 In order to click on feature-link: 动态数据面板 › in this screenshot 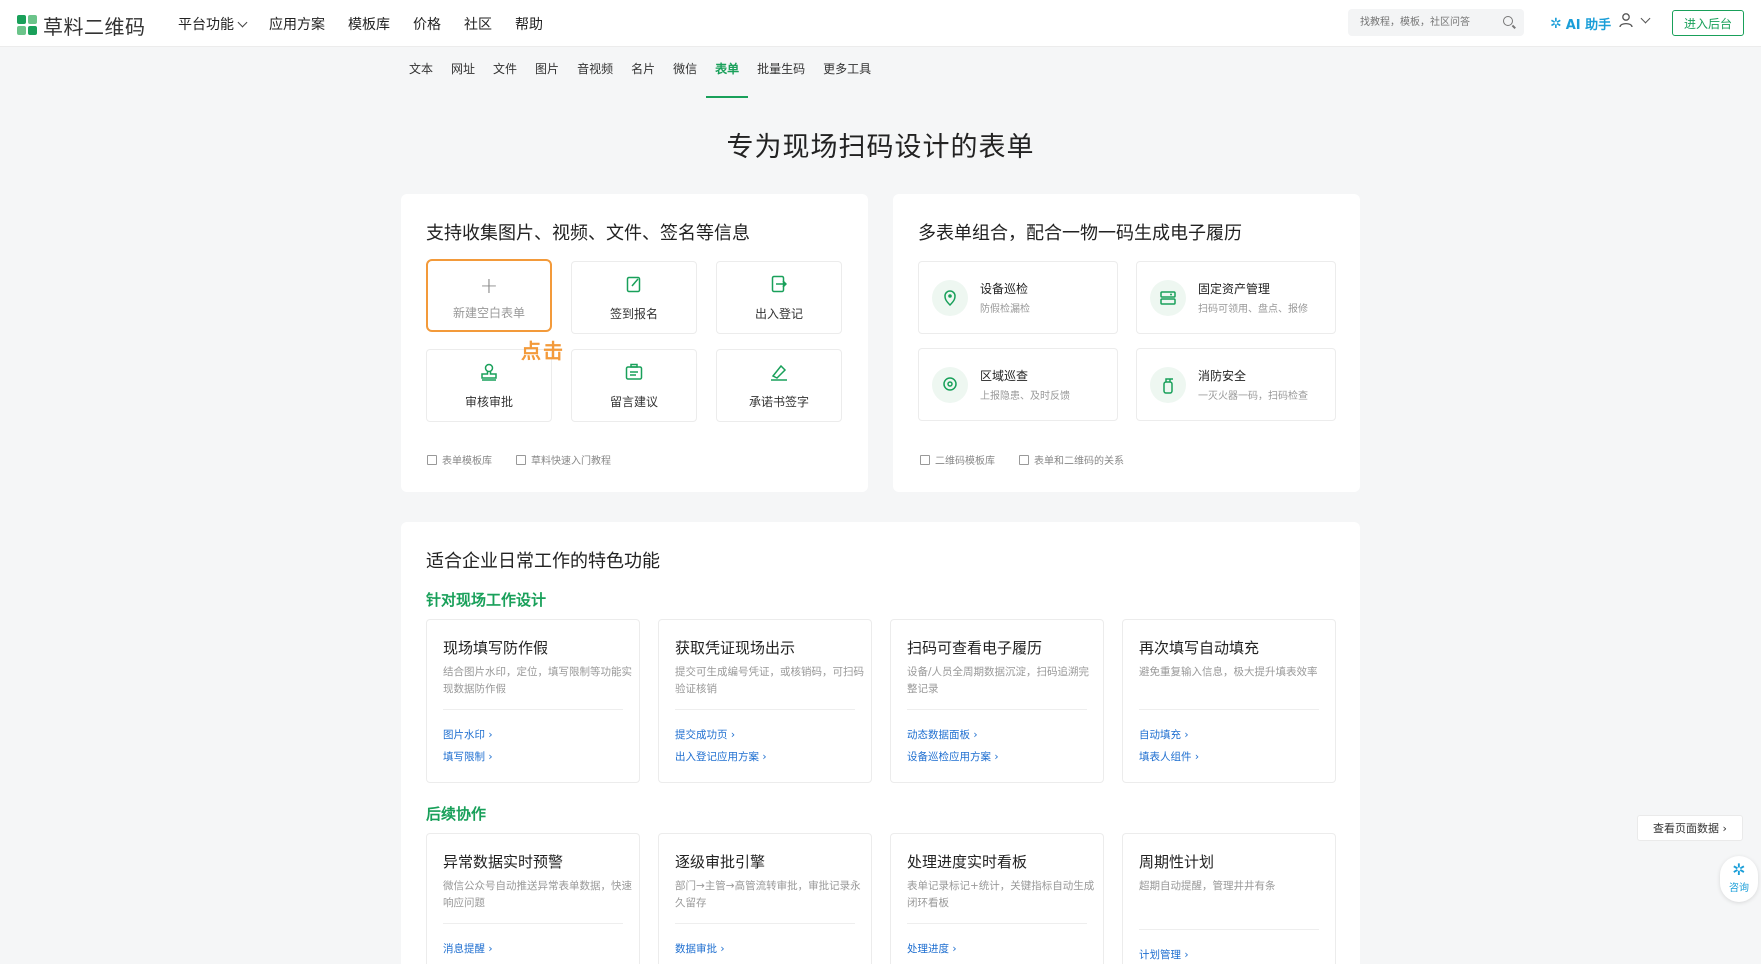, I will do `click(942, 734)`.